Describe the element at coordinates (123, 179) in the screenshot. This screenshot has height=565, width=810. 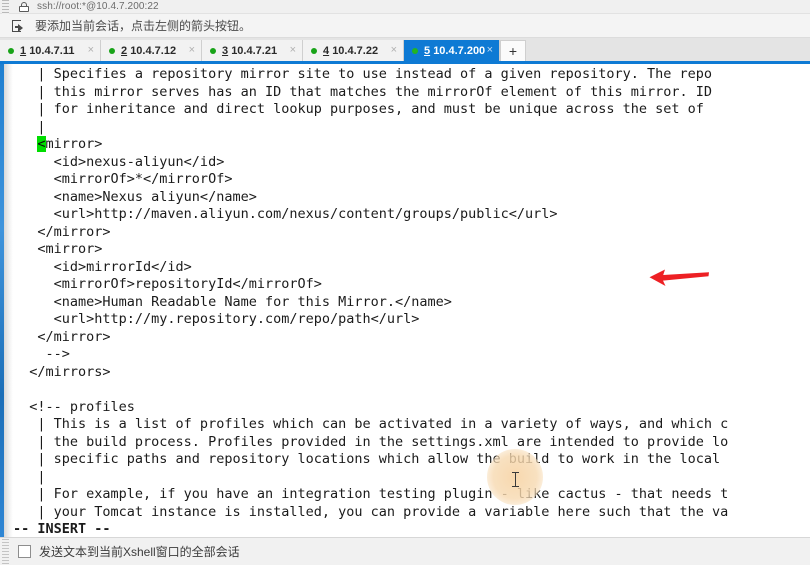
I see `terminal-line: <mirrorOf>*</mirrorOf>` at that location.